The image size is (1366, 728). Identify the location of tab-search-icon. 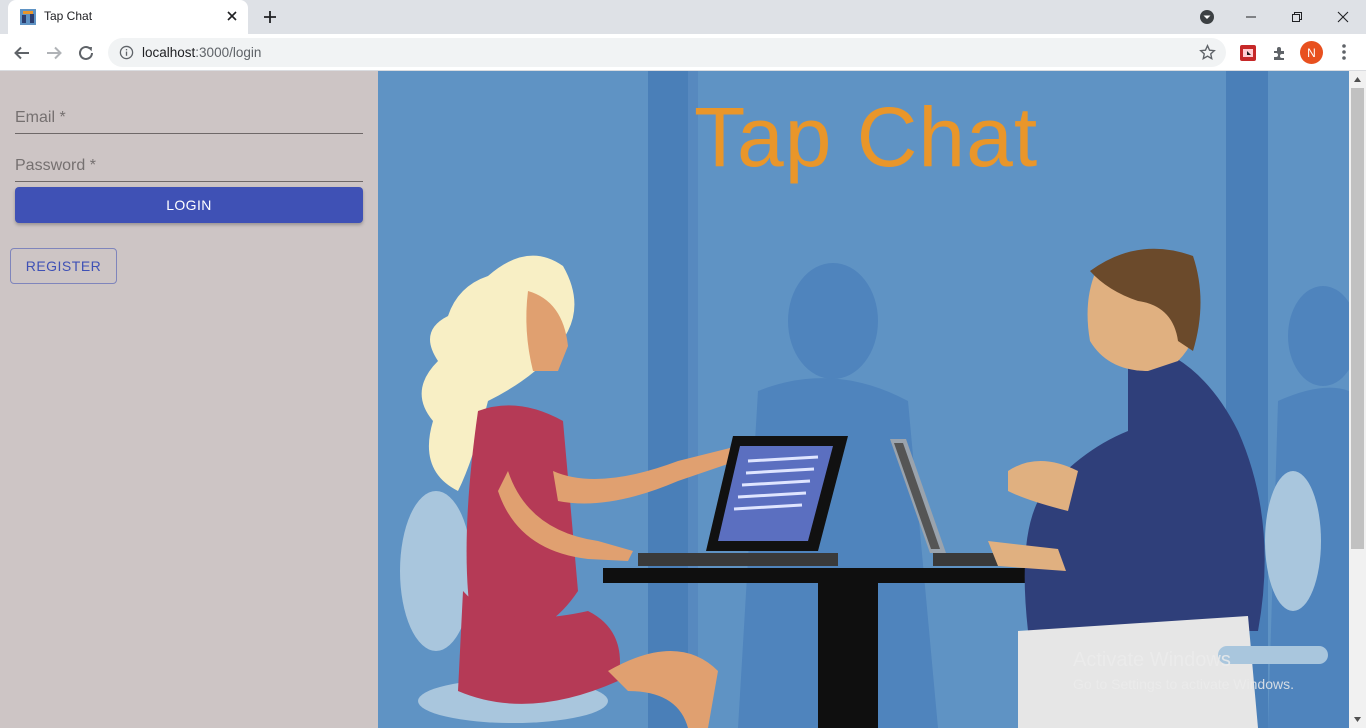
(1207, 17).